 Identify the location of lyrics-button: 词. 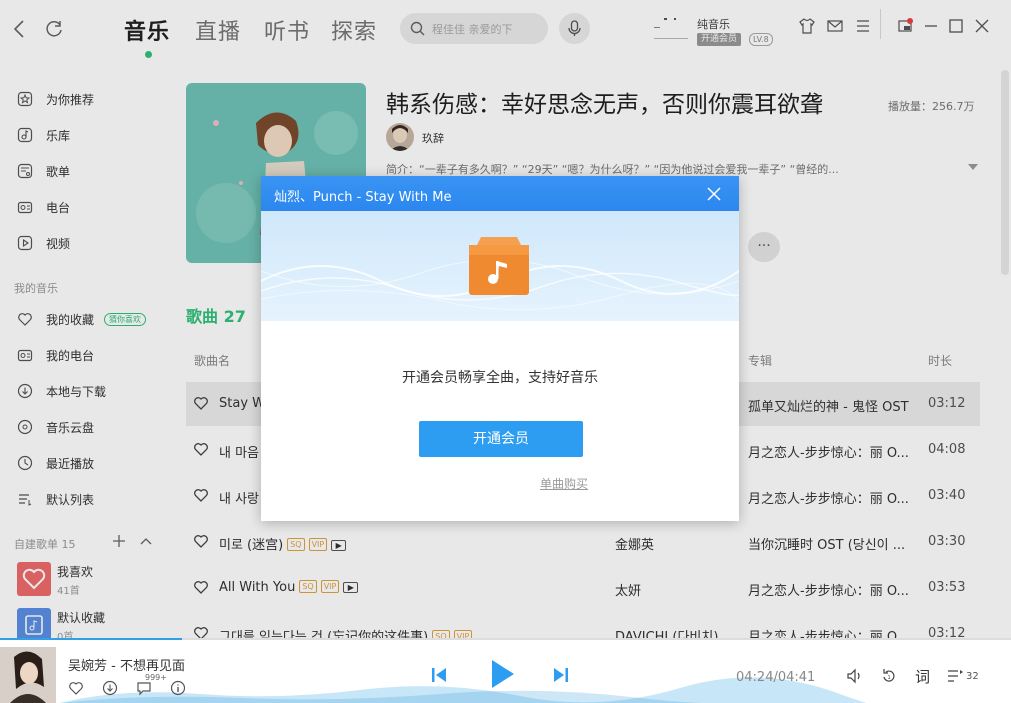
(922, 676).